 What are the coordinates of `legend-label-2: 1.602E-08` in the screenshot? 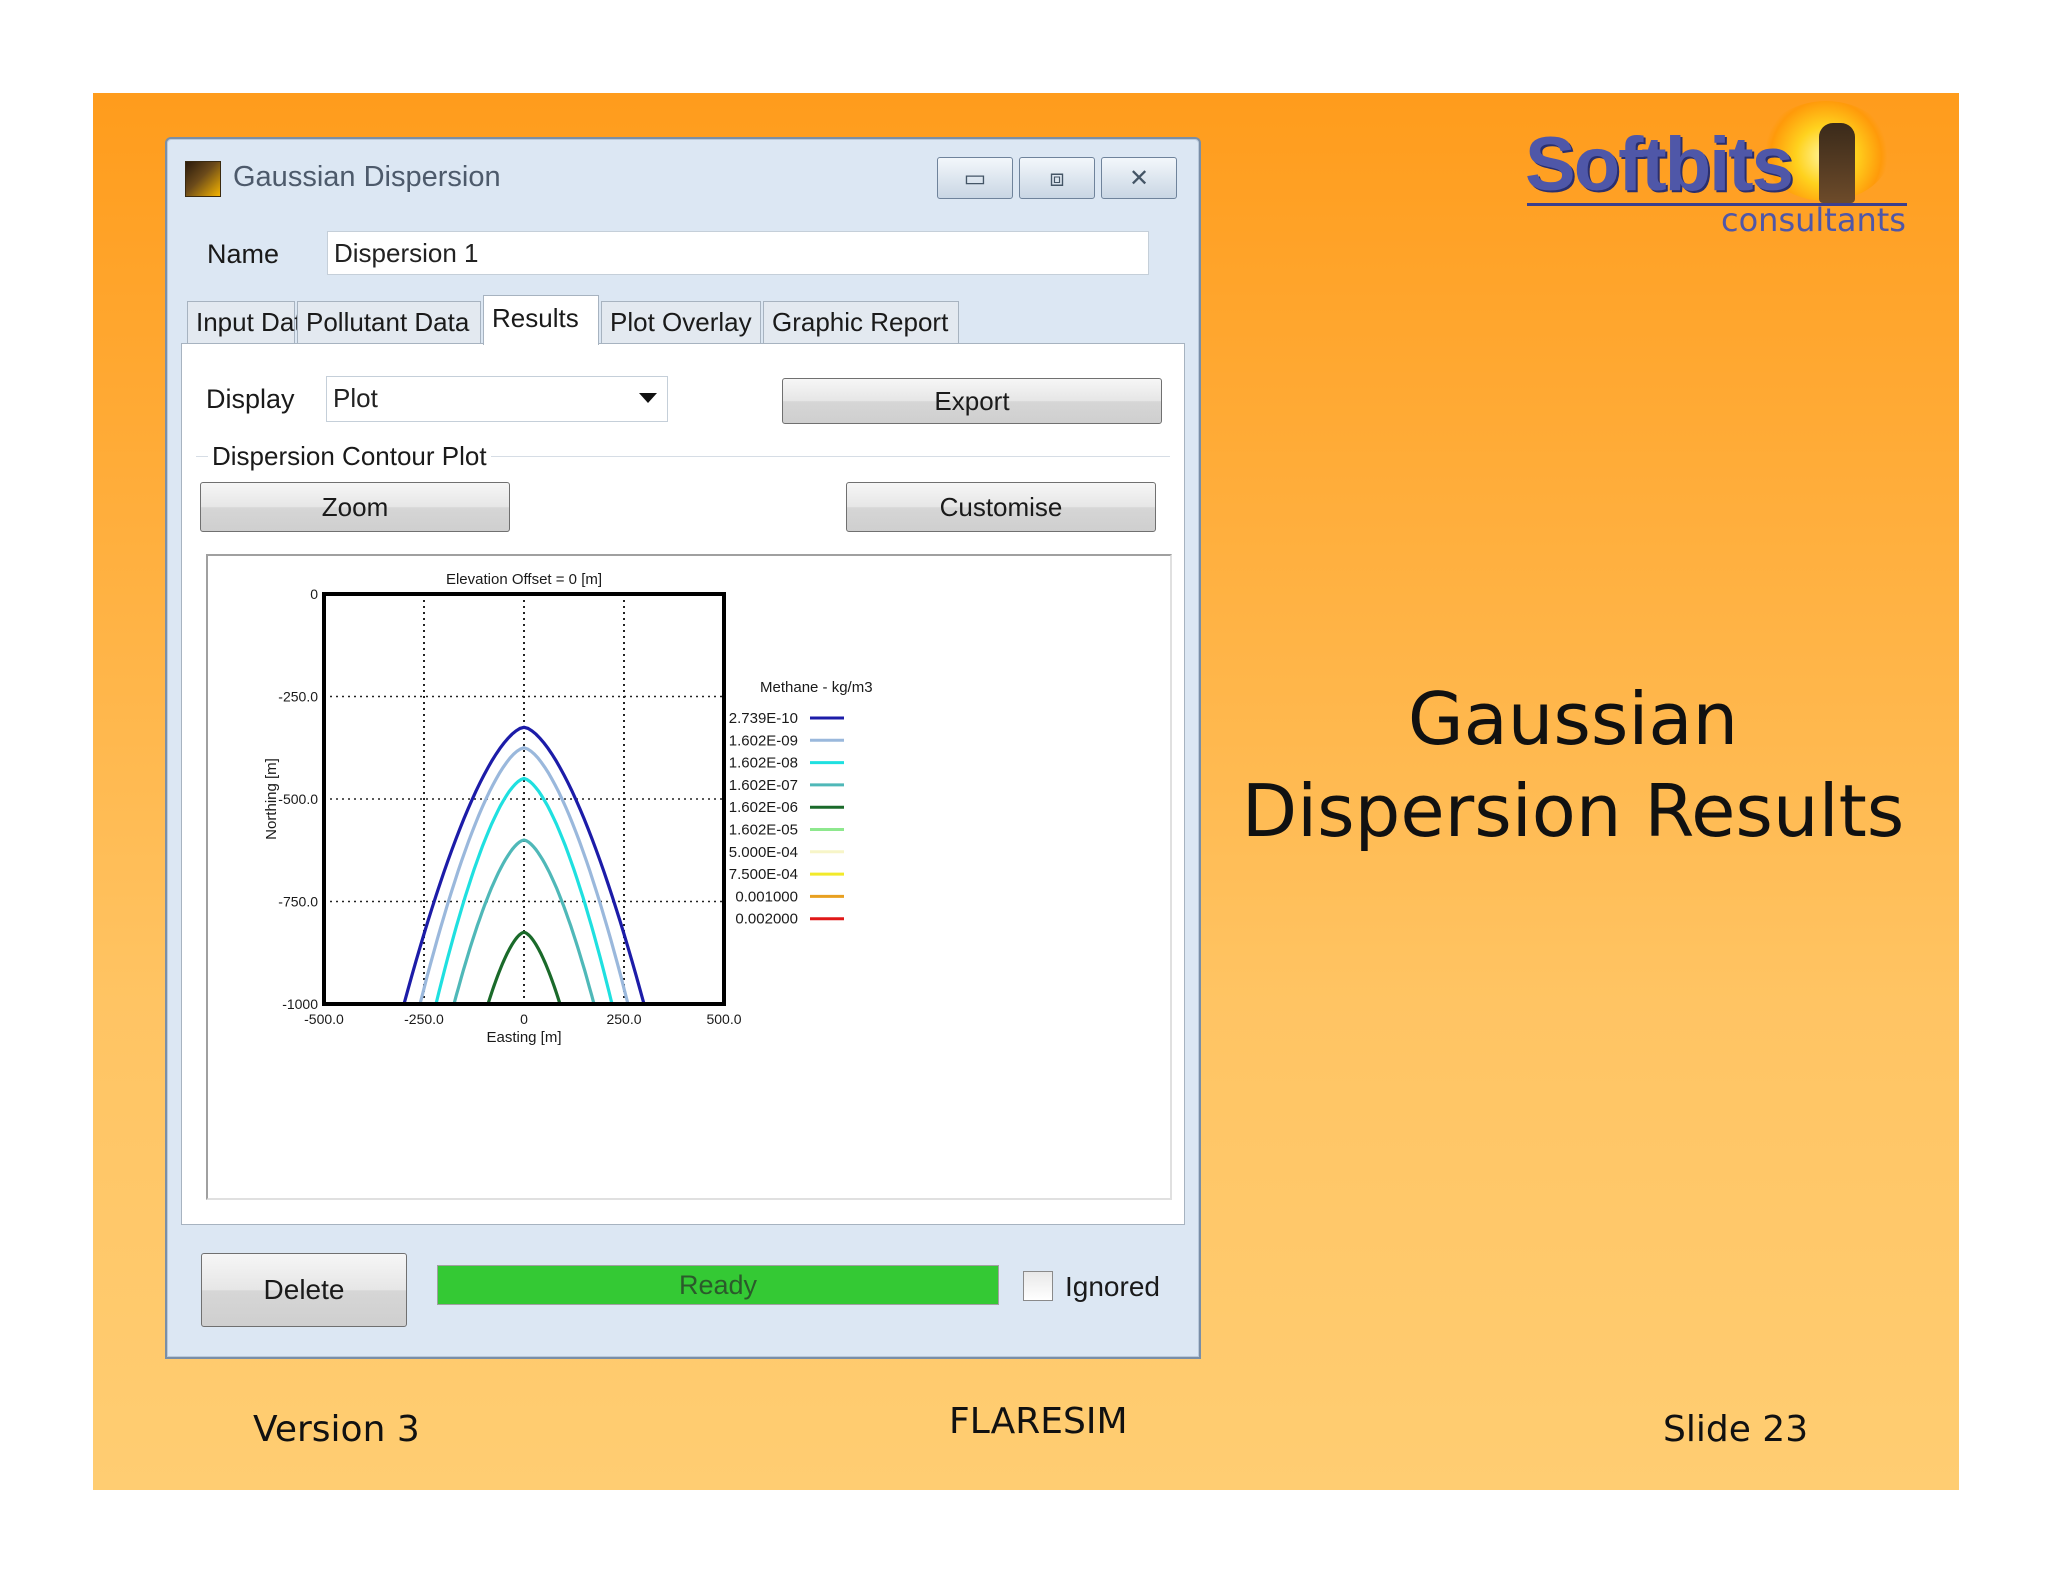 It's located at (763, 763).